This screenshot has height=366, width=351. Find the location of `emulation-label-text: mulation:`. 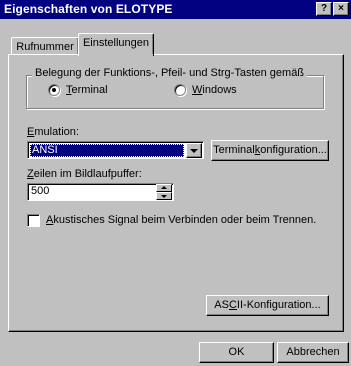

emulation-label-text: mulation: is located at coordinates (56, 132).